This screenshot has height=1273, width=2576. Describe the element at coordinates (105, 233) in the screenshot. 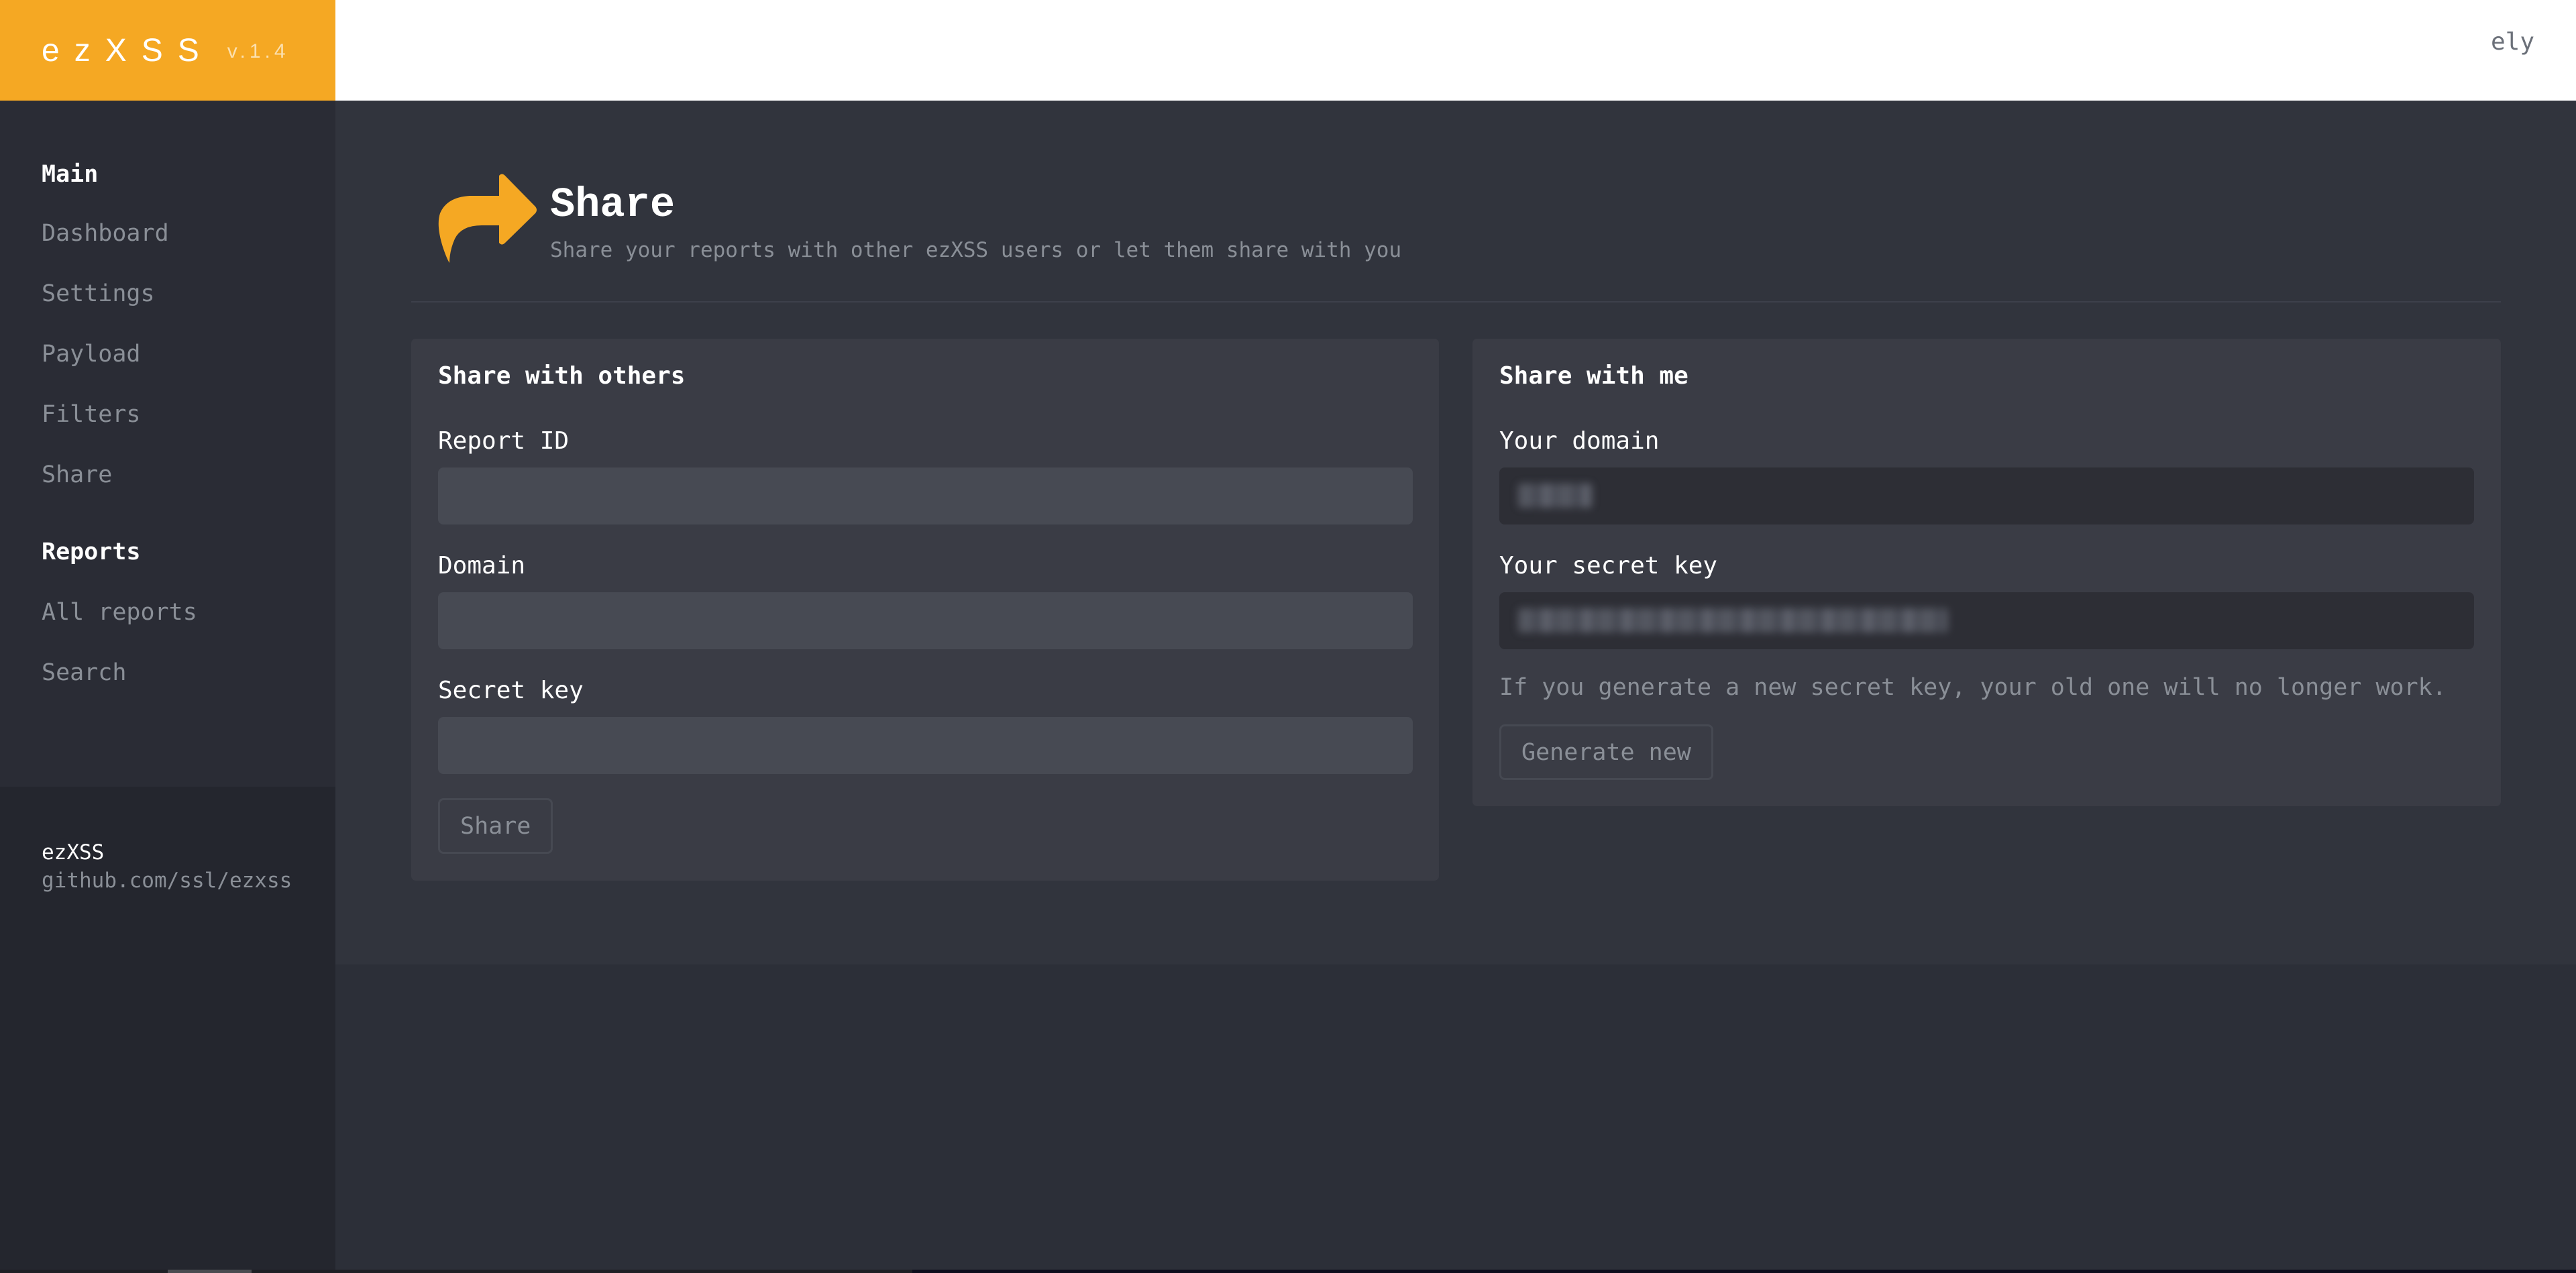

I see `sidebar-item-dashboard: Dashboard` at that location.